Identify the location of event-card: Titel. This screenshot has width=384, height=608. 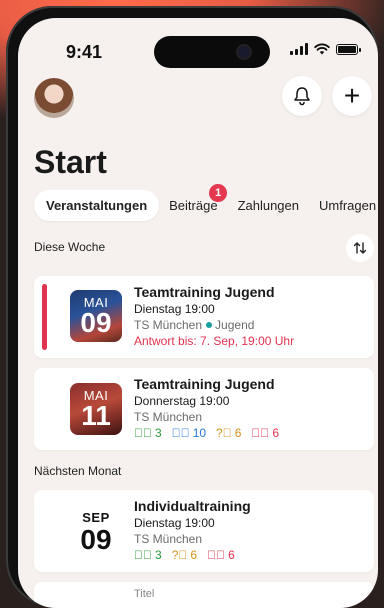
(204, 595).